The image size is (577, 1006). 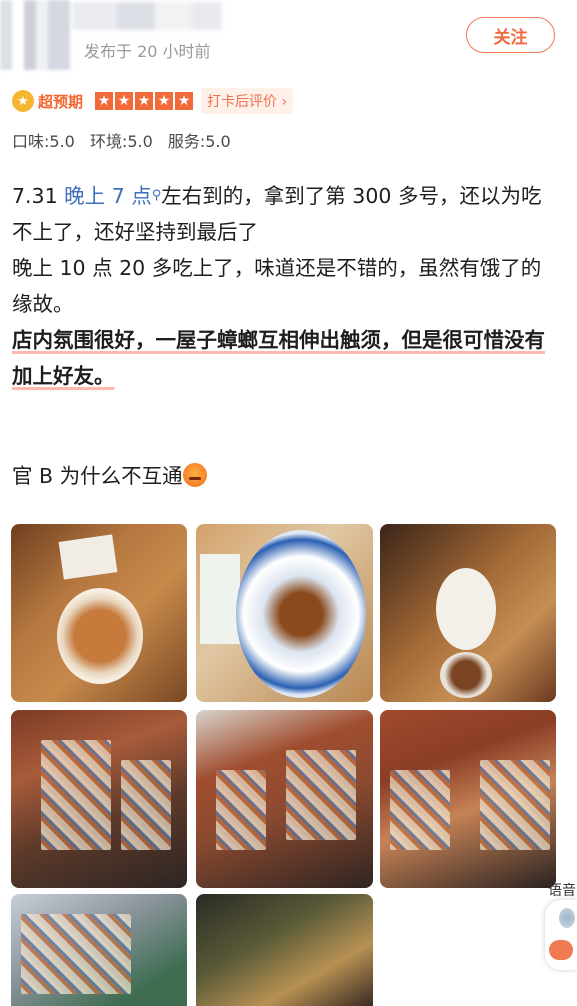 What do you see at coordinates (561, 935) in the screenshot?
I see `voice-float-button` at bounding box center [561, 935].